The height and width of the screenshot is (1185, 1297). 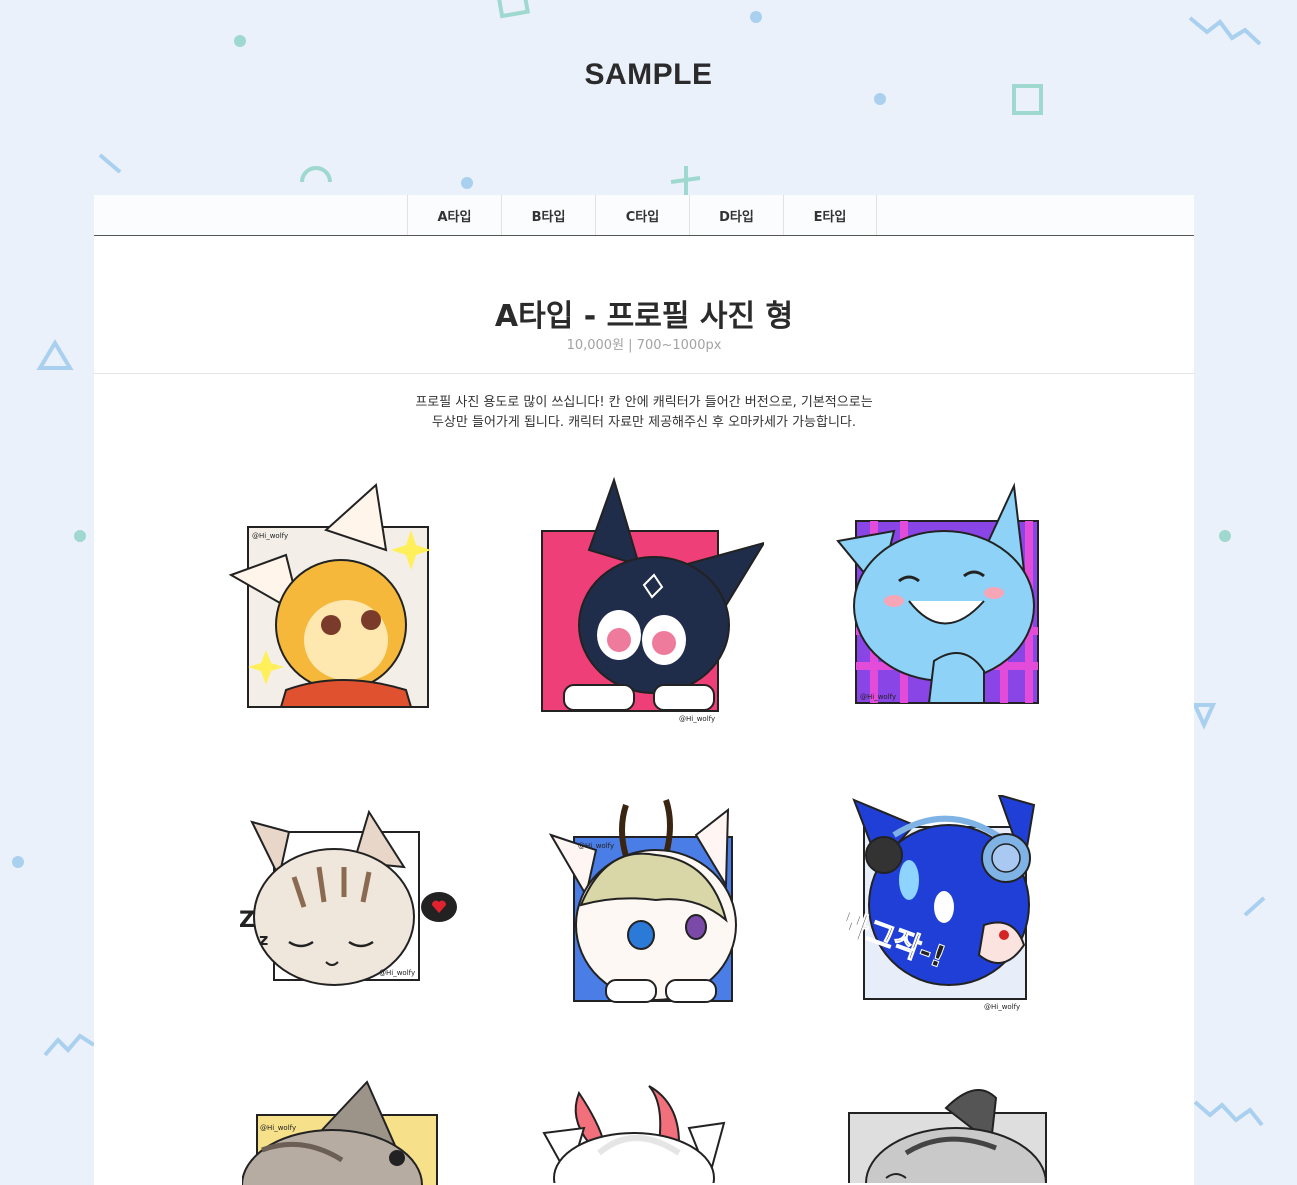 I want to click on tab-bar: A타입 B타입 C타입 D타입 E타입, so click(x=644, y=215).